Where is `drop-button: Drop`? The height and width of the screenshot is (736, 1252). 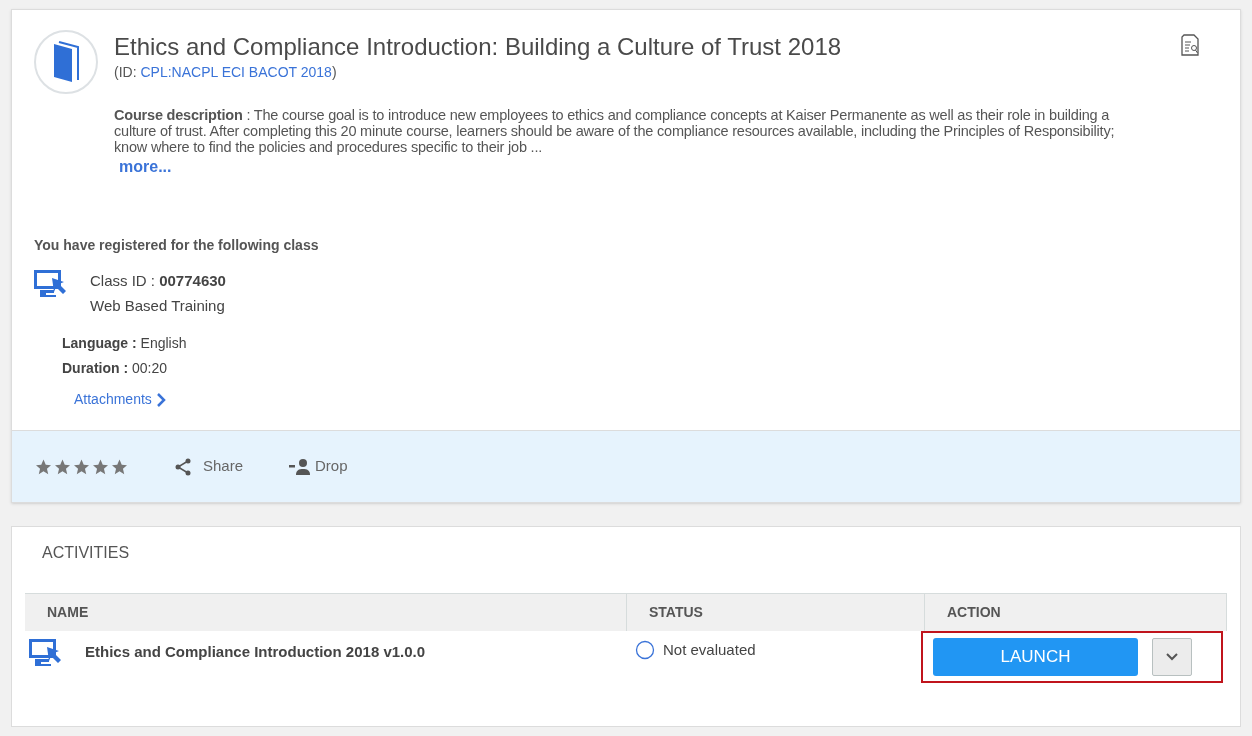
drop-button: Drop is located at coordinates (318, 466).